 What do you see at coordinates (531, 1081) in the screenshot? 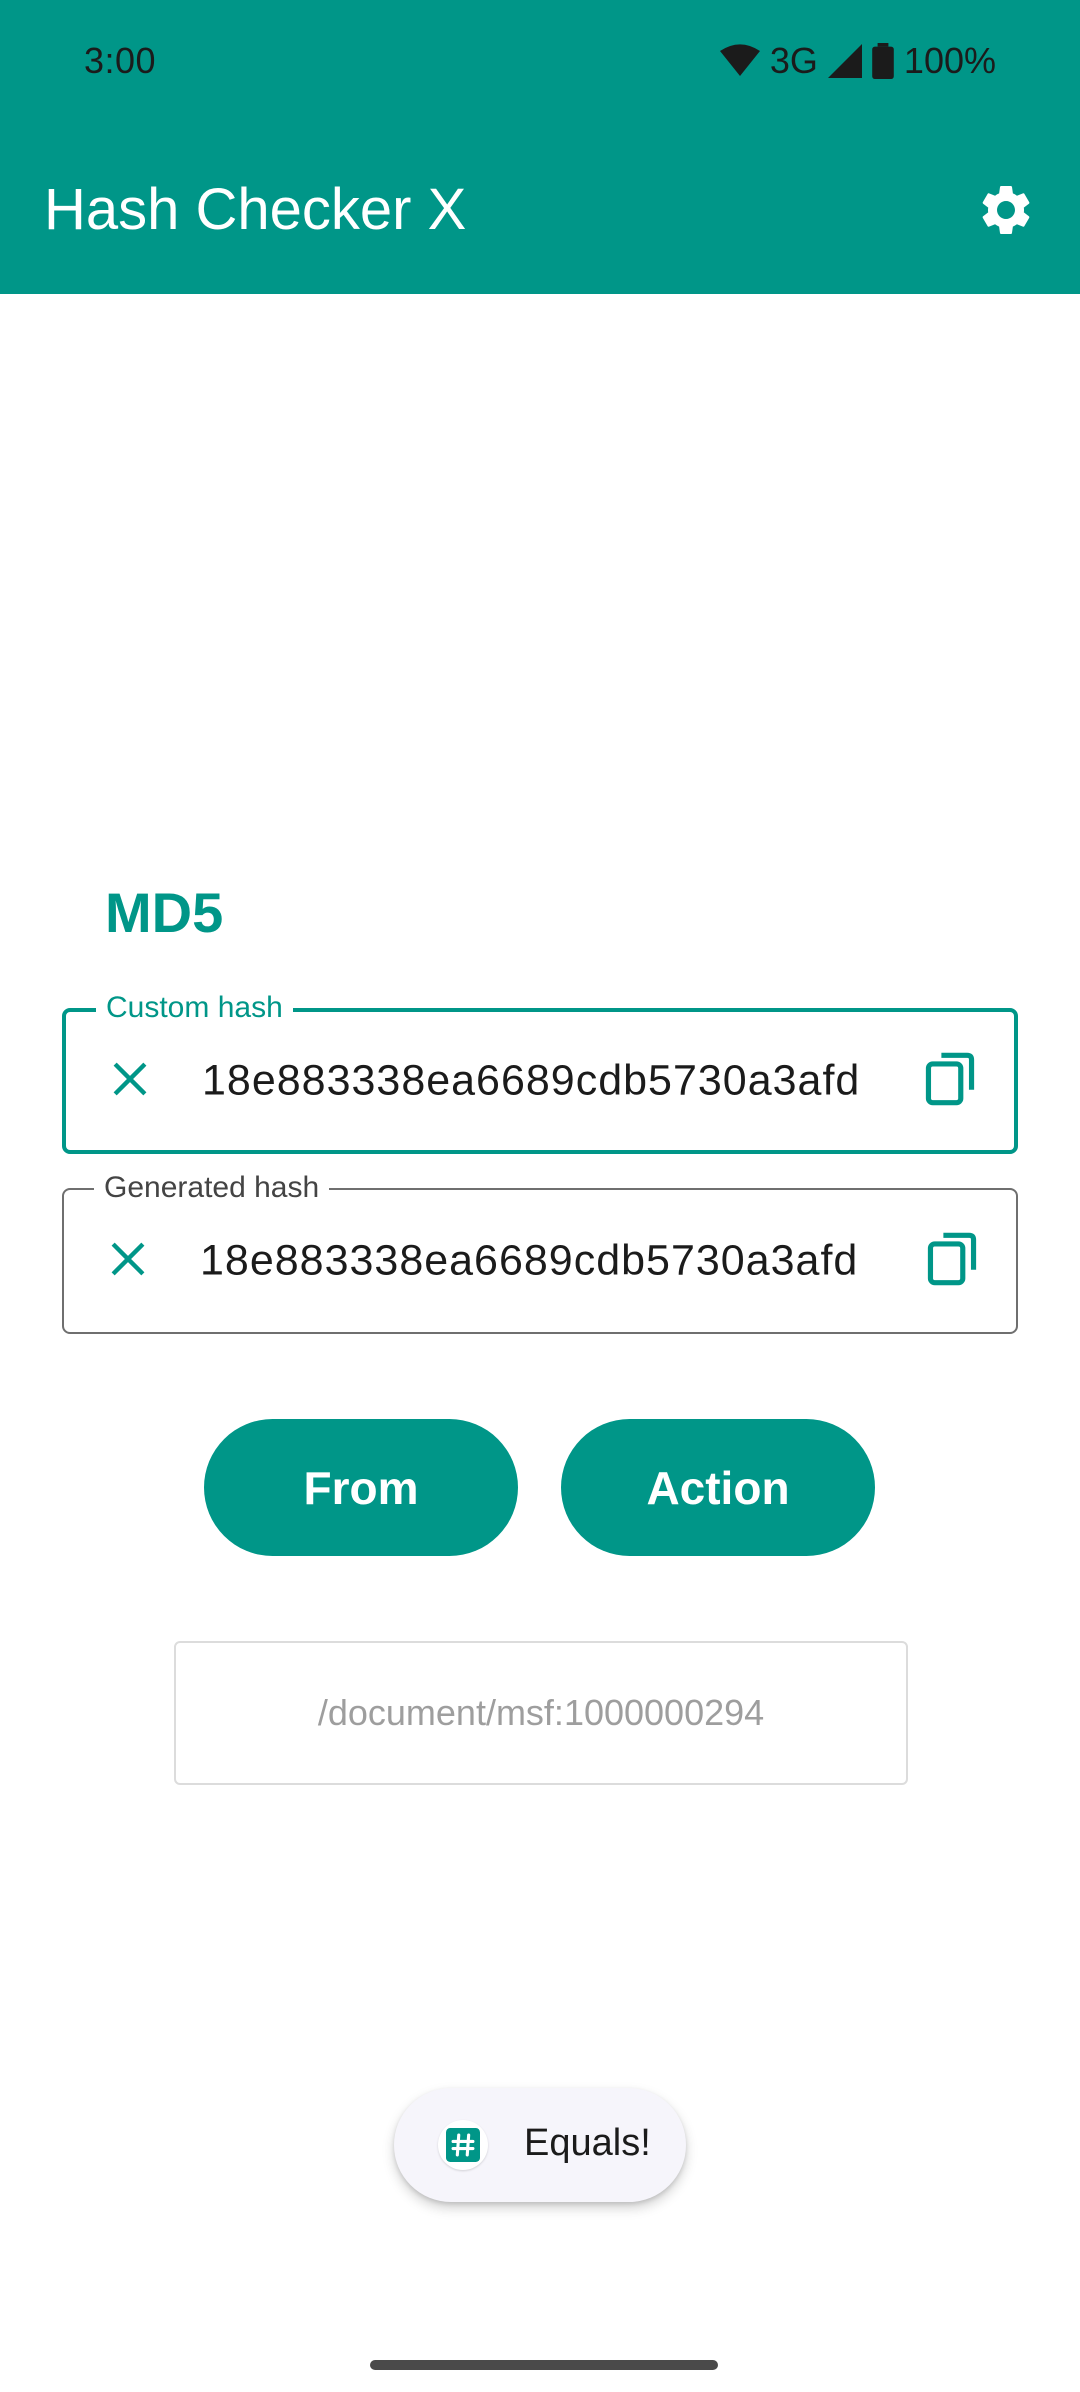
I see `custom-hash-input: 18e883338ea6689cdb5730a3afd` at bounding box center [531, 1081].